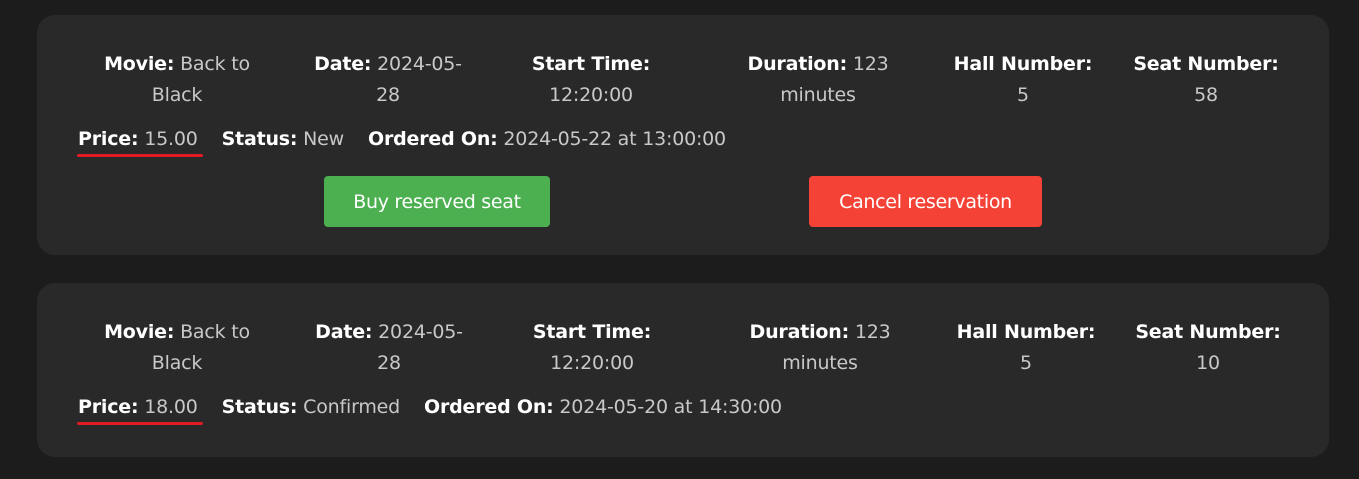 The image size is (1359, 479). Describe the element at coordinates (1206, 80) in the screenshot. I see `seat-number-field: Seat Number: 58` at that location.